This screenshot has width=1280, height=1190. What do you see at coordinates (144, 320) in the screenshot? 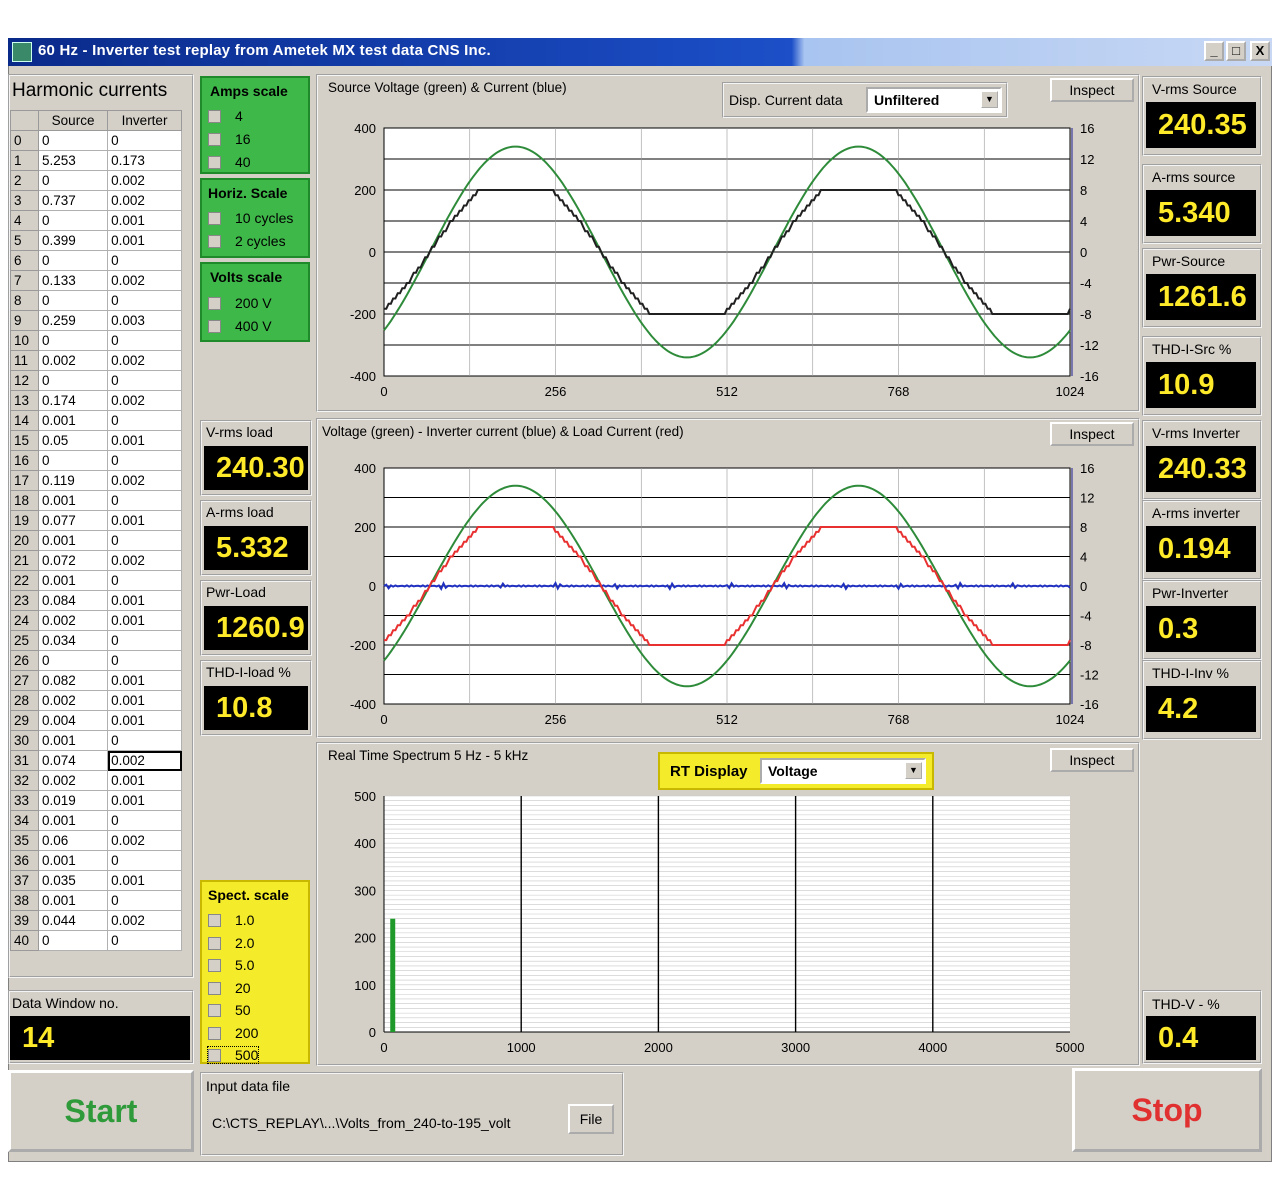
I see `inverter-cell: 0.003` at bounding box center [144, 320].